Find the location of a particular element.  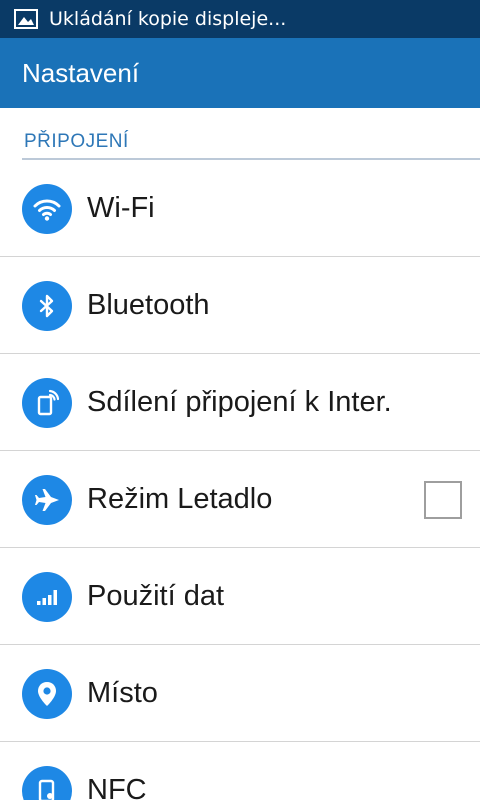

page-title: Nastavení is located at coordinates (80, 73).